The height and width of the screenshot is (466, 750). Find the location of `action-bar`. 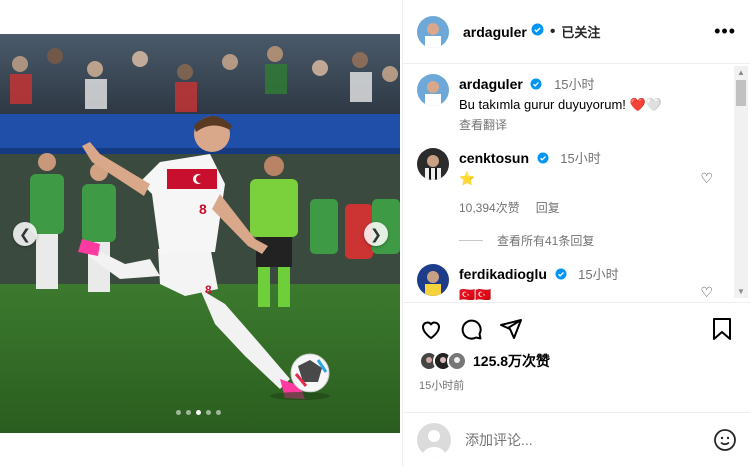

action-bar is located at coordinates (576, 329).